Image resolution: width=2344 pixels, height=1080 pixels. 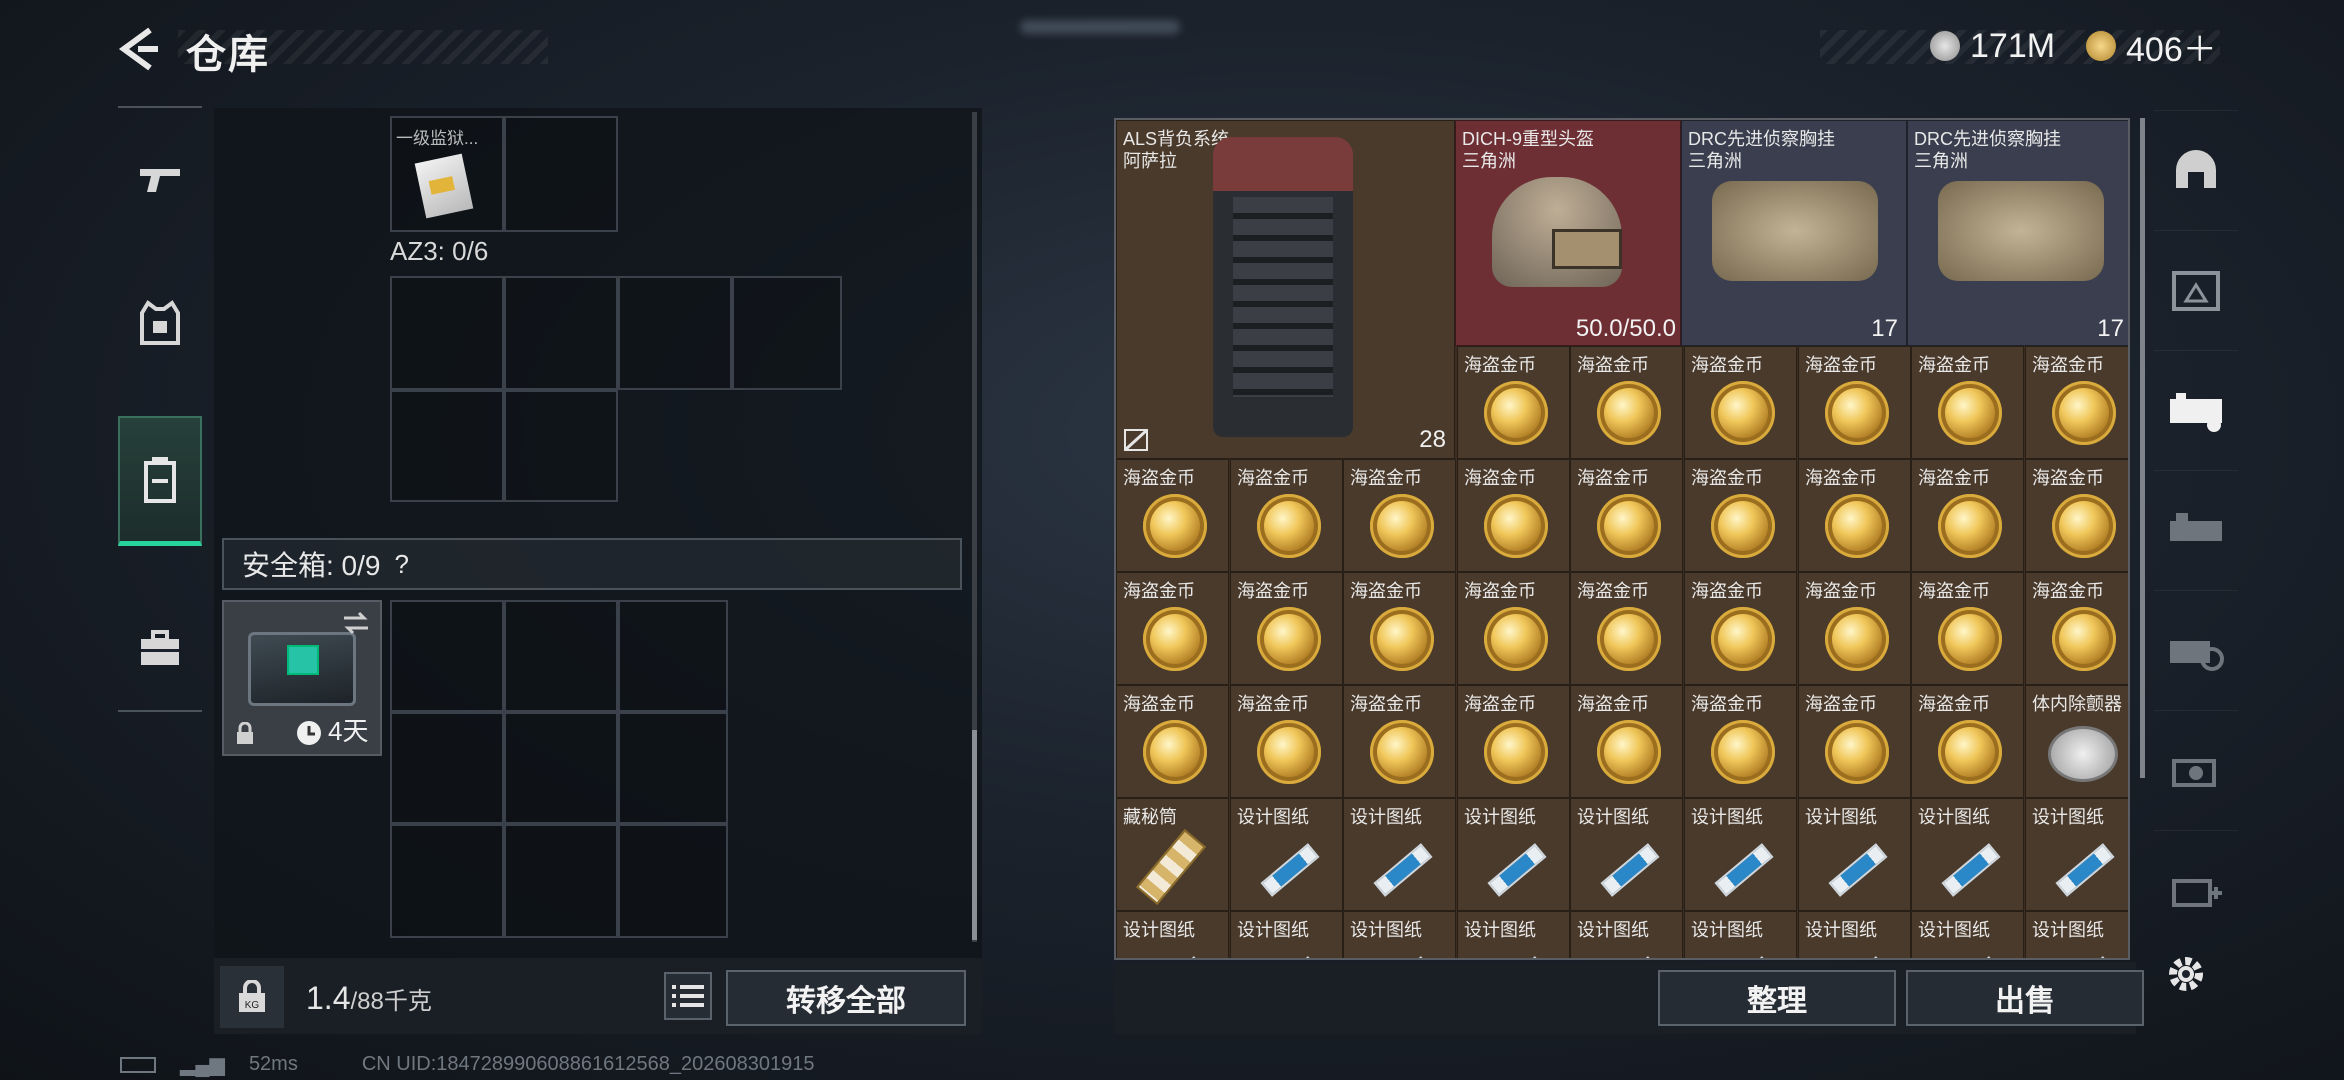 What do you see at coordinates (1992, 46) in the screenshot?
I see `silver-currency: 171M` at bounding box center [1992, 46].